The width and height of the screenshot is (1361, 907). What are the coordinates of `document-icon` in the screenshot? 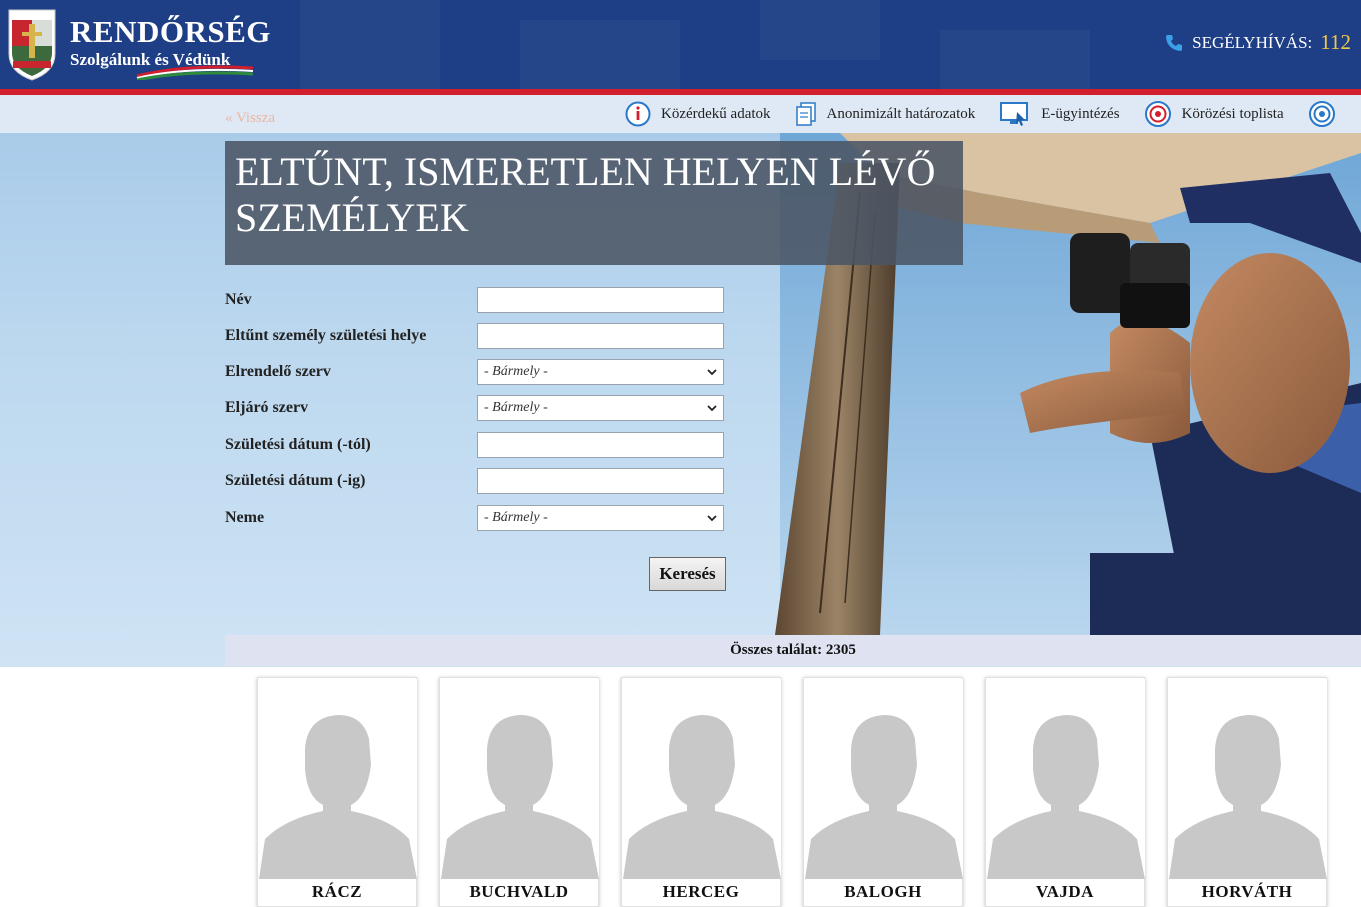 It's located at (805, 114).